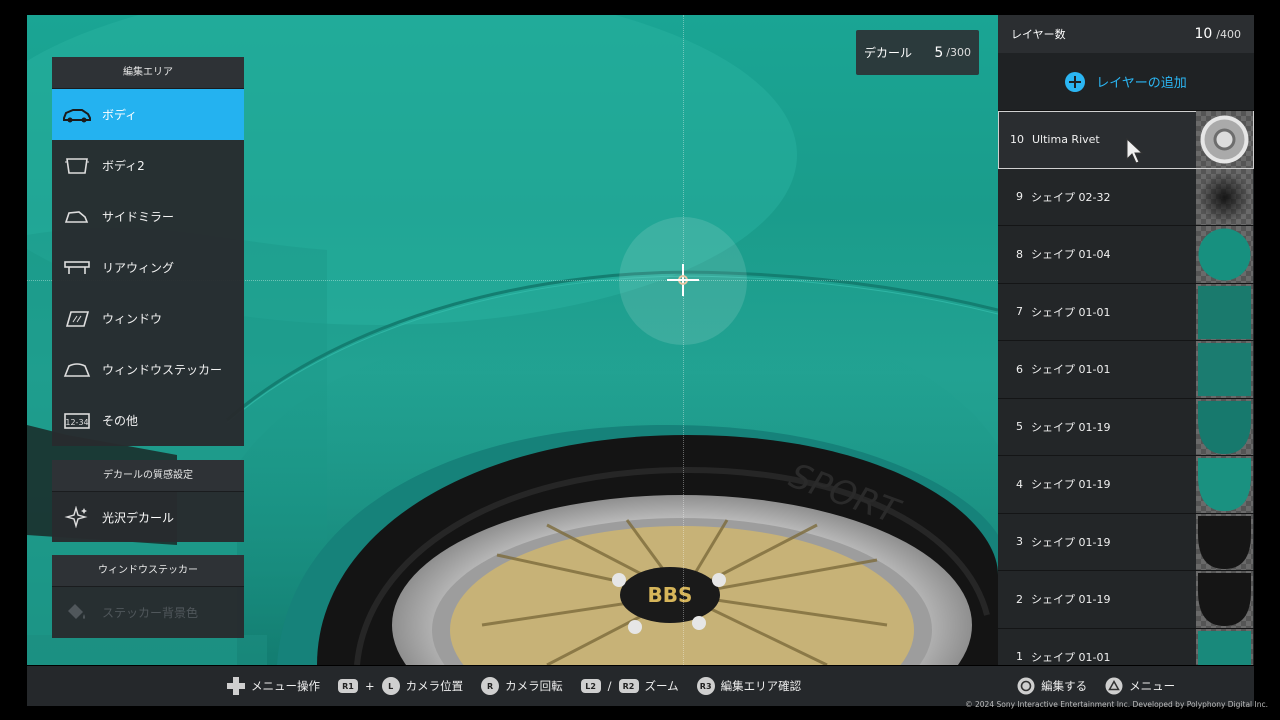  What do you see at coordinates (1019, 484) in the screenshot?
I see `layer-number: 4` at bounding box center [1019, 484].